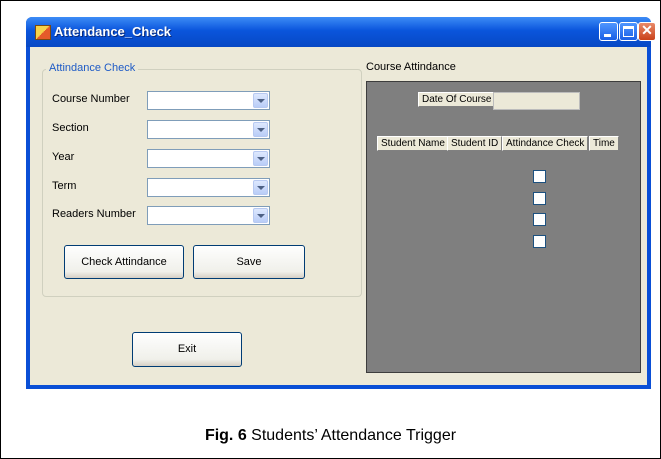 Image resolution: width=661 pixels, height=459 pixels. What do you see at coordinates (94, 214) in the screenshot?
I see `readers-number-label: Readers Number` at bounding box center [94, 214].